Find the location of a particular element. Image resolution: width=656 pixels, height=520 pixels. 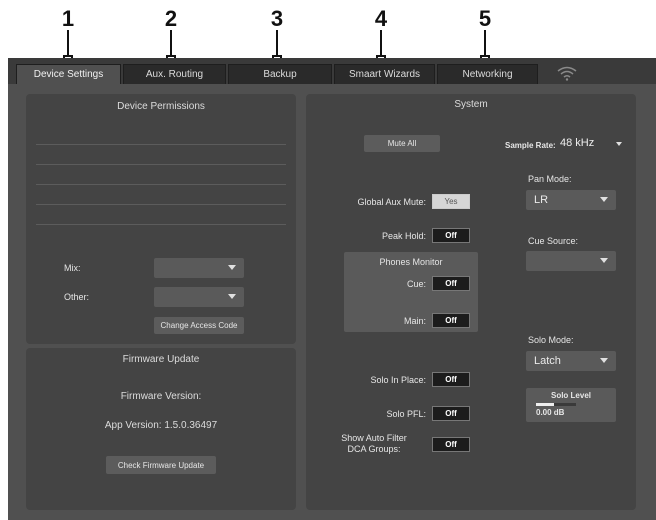

solo-level-value: 0.00 dB is located at coordinates (550, 412).